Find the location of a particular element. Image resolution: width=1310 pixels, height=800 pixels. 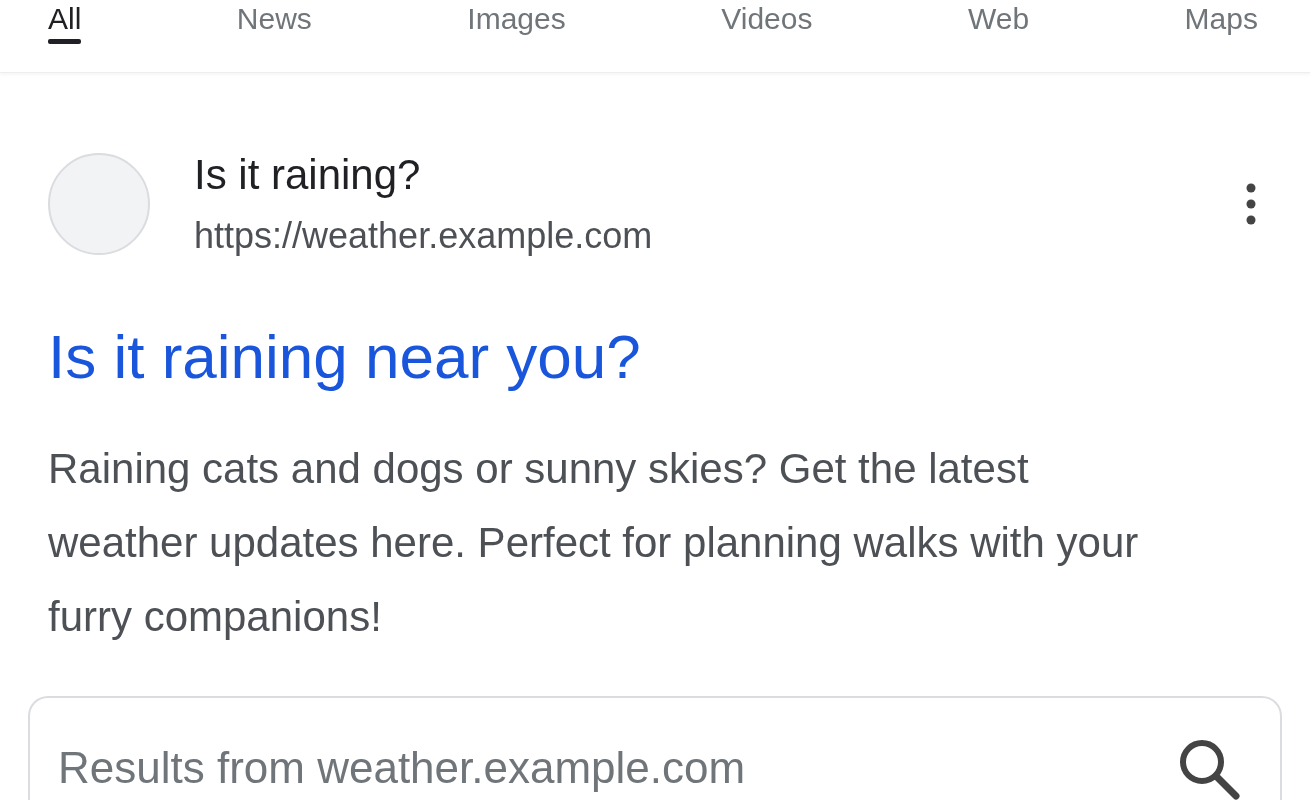

site-url: https://weather.example.com is located at coordinates (424, 236).